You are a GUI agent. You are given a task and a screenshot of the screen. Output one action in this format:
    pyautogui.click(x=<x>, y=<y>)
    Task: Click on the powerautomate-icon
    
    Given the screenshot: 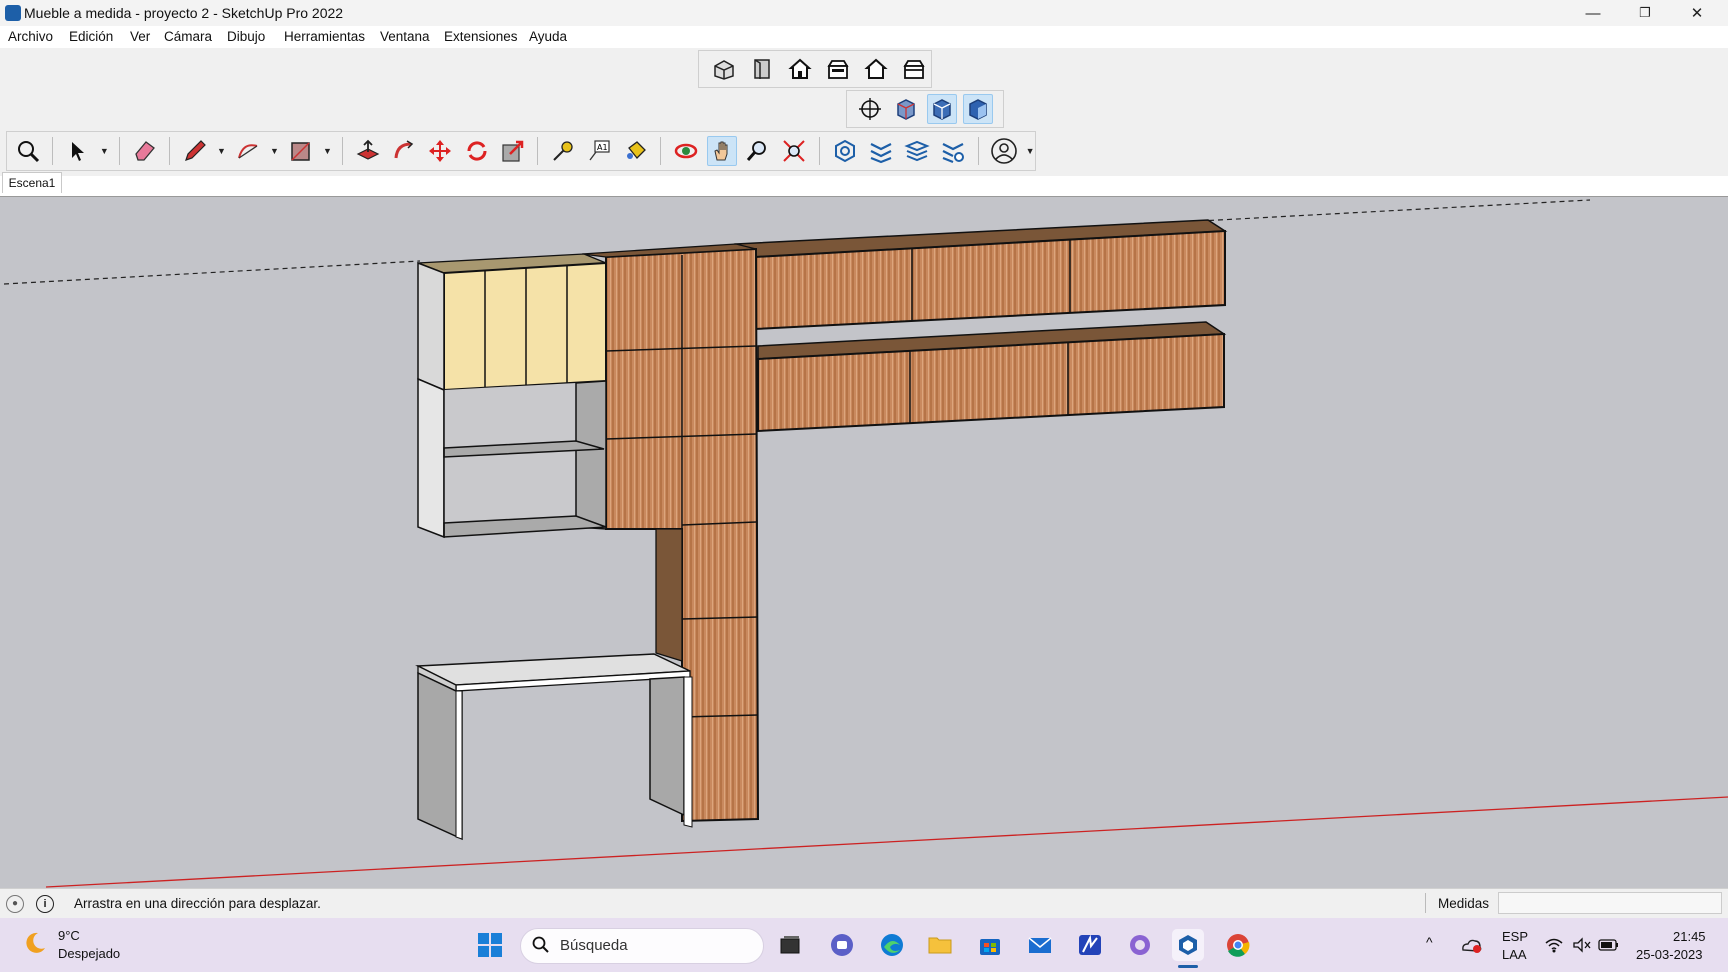 What is the action you would take?
    pyautogui.click(x=1090, y=945)
    